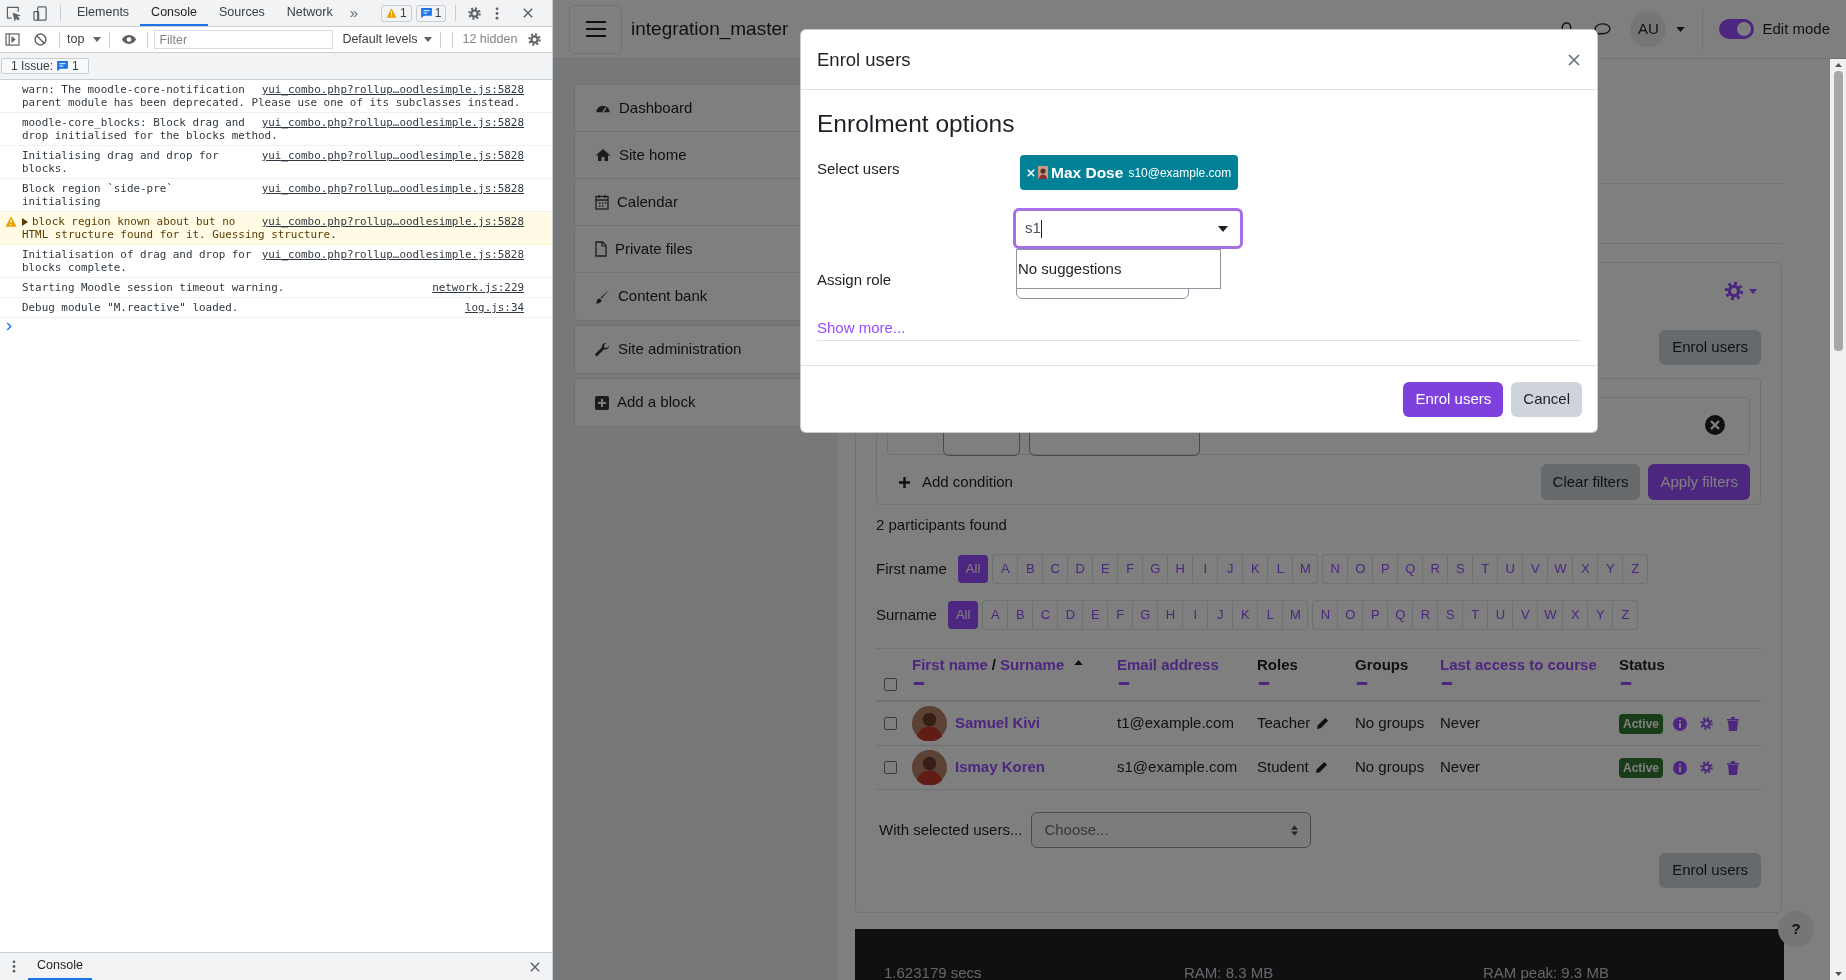  Describe the element at coordinates (906, 614) in the screenshot. I see `filter-label: Surname` at that location.